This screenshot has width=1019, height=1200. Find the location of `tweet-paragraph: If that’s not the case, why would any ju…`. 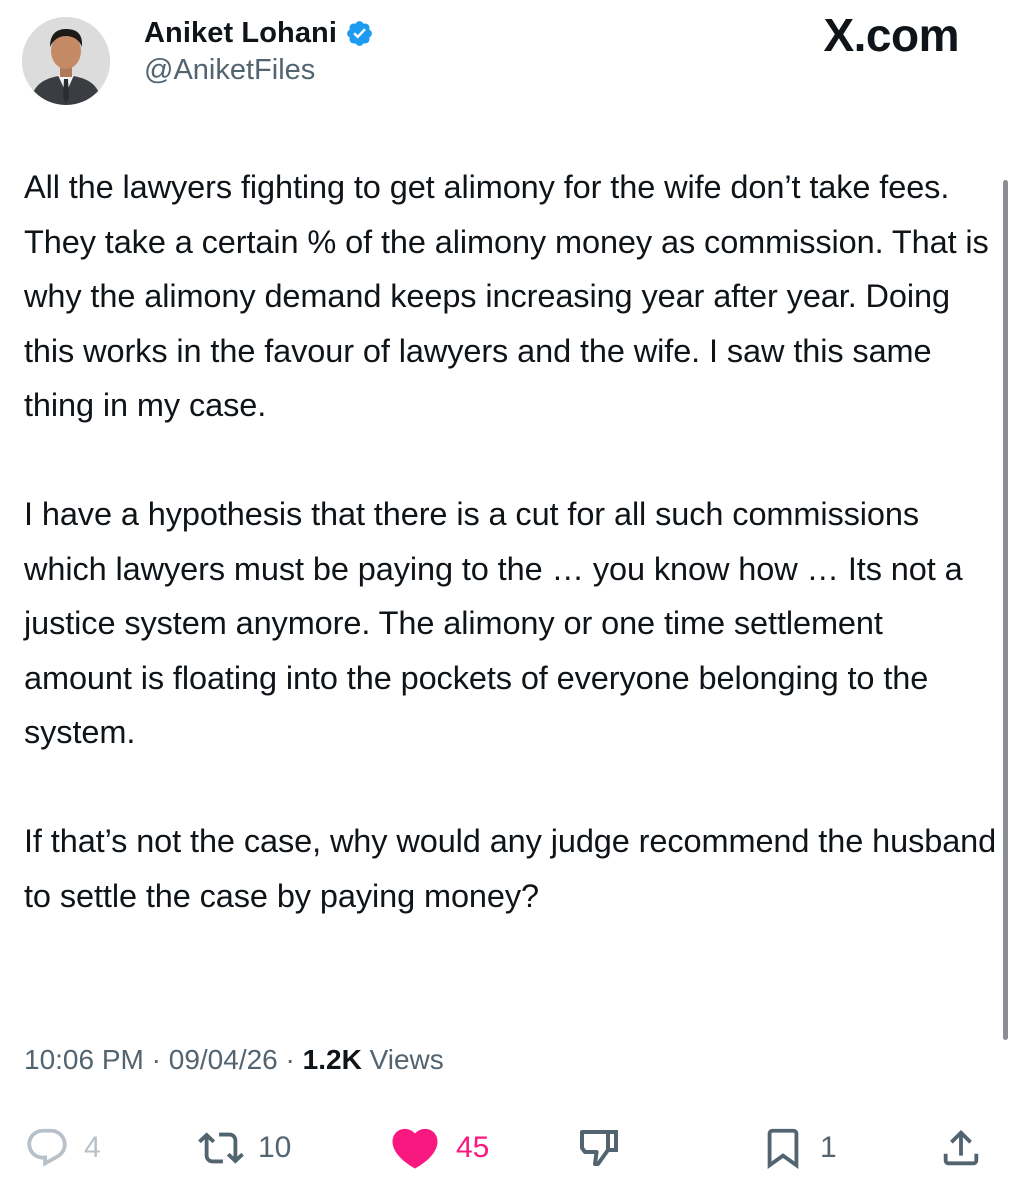

tweet-paragraph: If that’s not the case, why would any ju… is located at coordinates (510, 868).